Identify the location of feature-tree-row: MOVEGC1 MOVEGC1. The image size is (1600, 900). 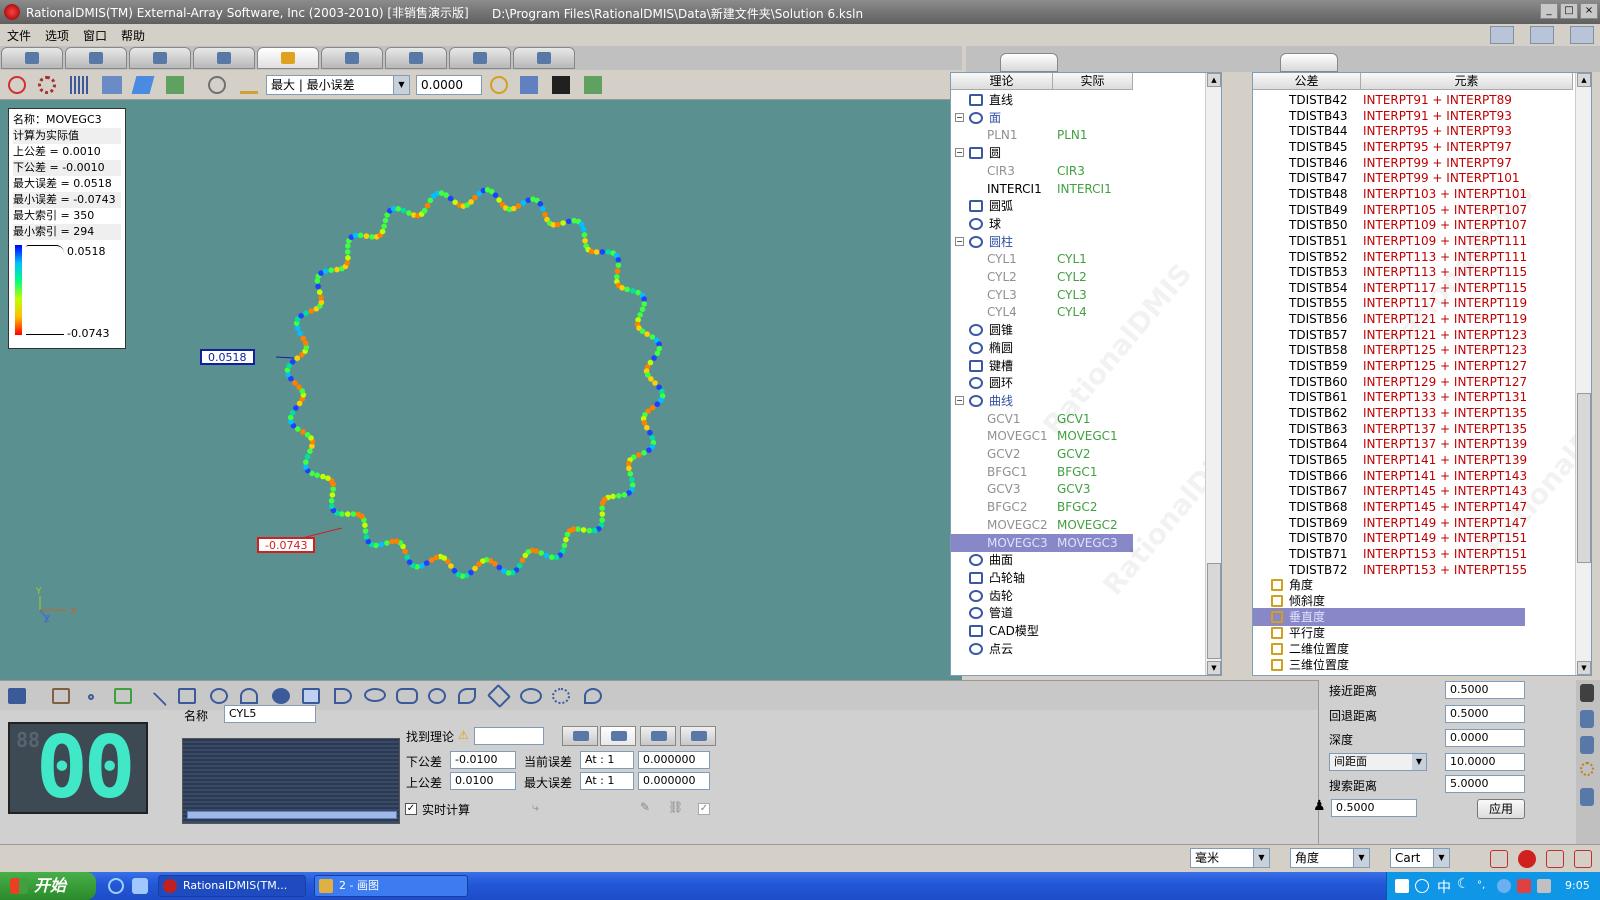
(1042, 436).